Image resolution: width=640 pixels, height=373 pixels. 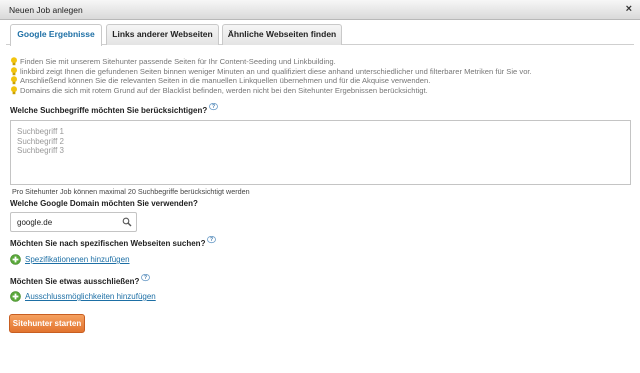 What do you see at coordinates (75, 281) in the screenshot?
I see `exclude-label-text: Möchten Sie etwas ausschließen?` at bounding box center [75, 281].